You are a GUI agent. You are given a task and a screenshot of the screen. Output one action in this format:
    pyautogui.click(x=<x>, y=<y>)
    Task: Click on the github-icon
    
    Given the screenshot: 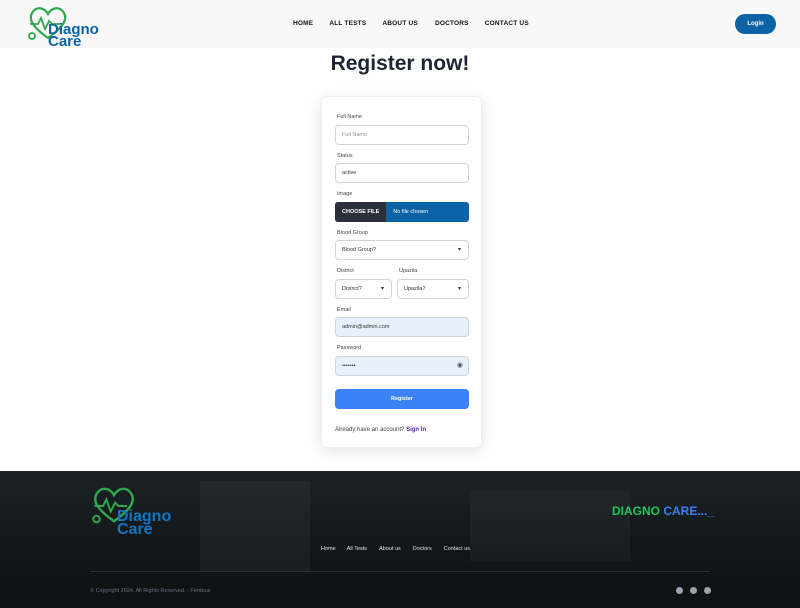 What is the action you would take?
    pyautogui.click(x=707, y=590)
    